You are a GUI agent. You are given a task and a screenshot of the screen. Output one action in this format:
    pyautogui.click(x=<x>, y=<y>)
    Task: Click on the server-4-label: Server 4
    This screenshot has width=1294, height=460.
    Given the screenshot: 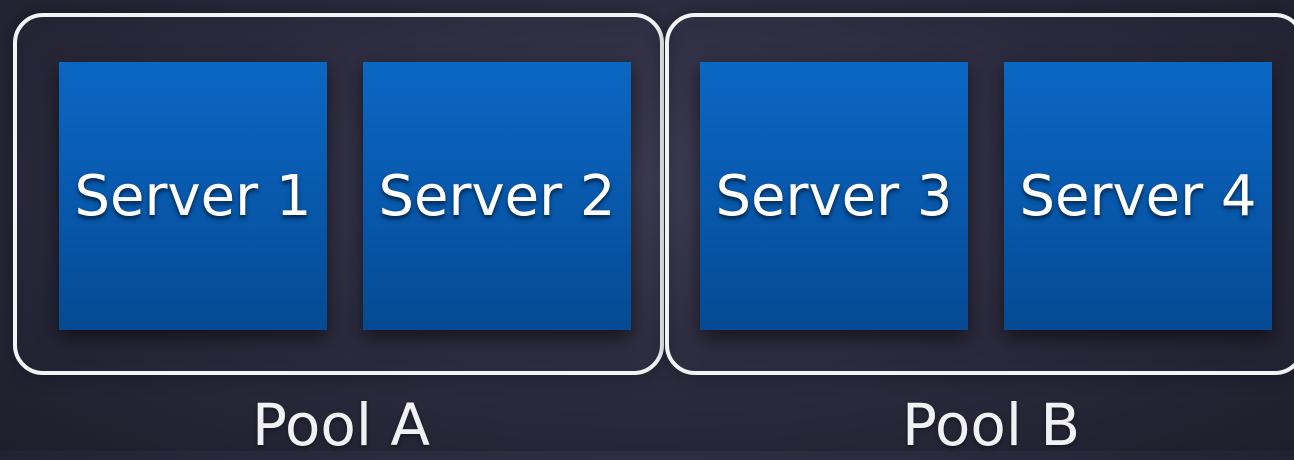 What is the action you would take?
    pyautogui.click(x=1138, y=196)
    